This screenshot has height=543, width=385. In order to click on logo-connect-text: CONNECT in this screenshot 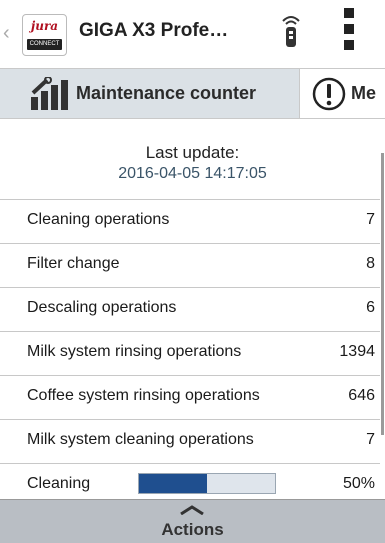, I will do `click(44, 44)`.